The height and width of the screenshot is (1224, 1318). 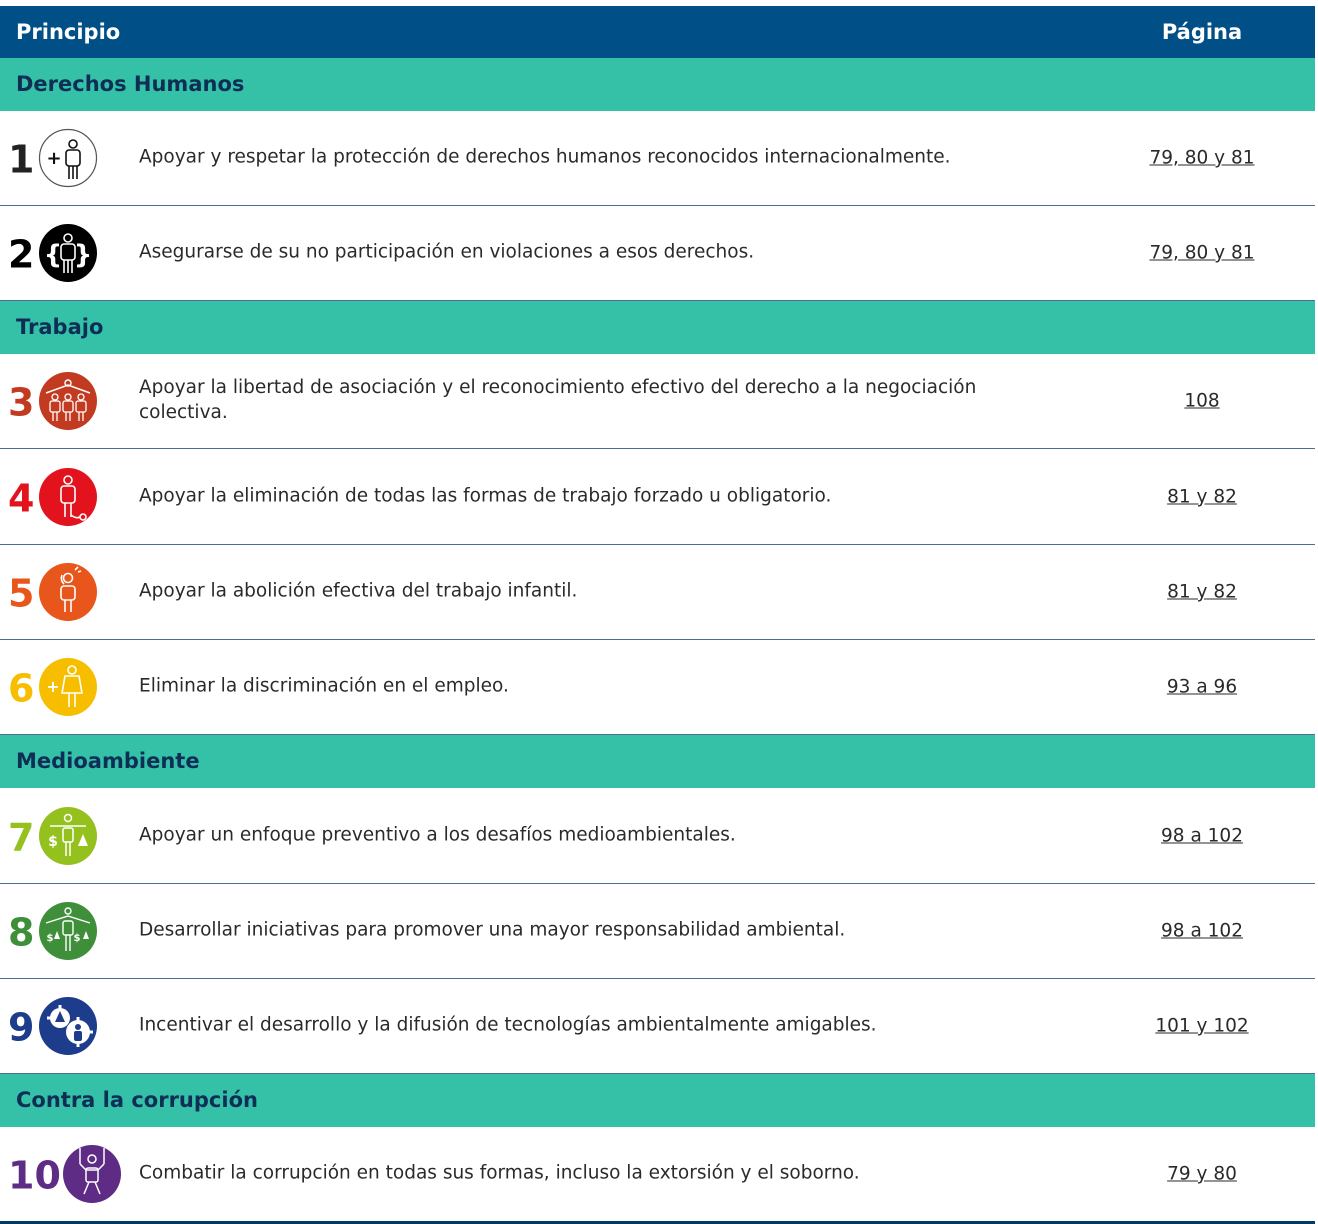 What do you see at coordinates (657, 32) in the screenshot?
I see `table-header: Principio Página` at bounding box center [657, 32].